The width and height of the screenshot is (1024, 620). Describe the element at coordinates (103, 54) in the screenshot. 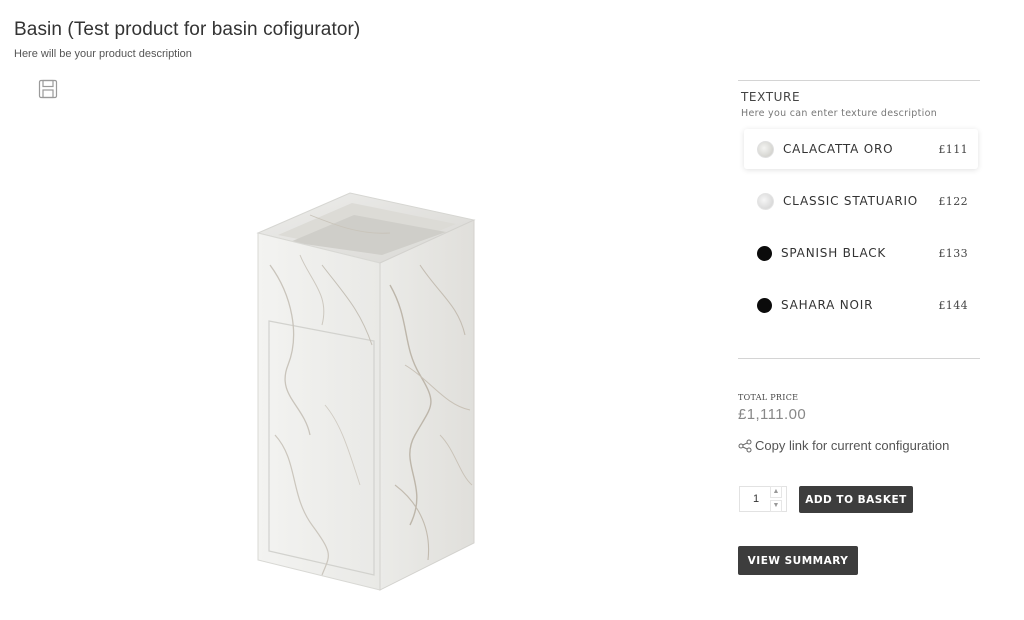

I see `product-description: Here will be your product description` at that location.